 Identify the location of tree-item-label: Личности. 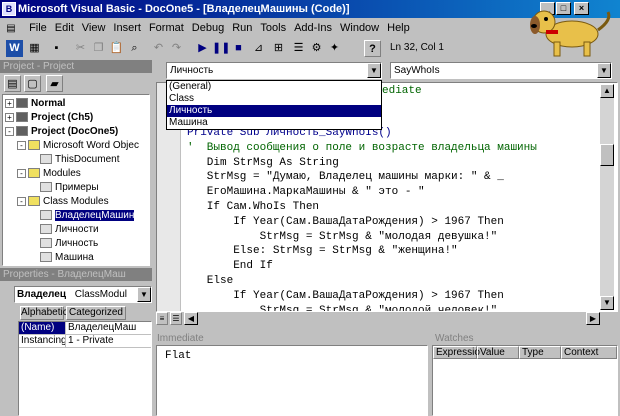
(77, 229).